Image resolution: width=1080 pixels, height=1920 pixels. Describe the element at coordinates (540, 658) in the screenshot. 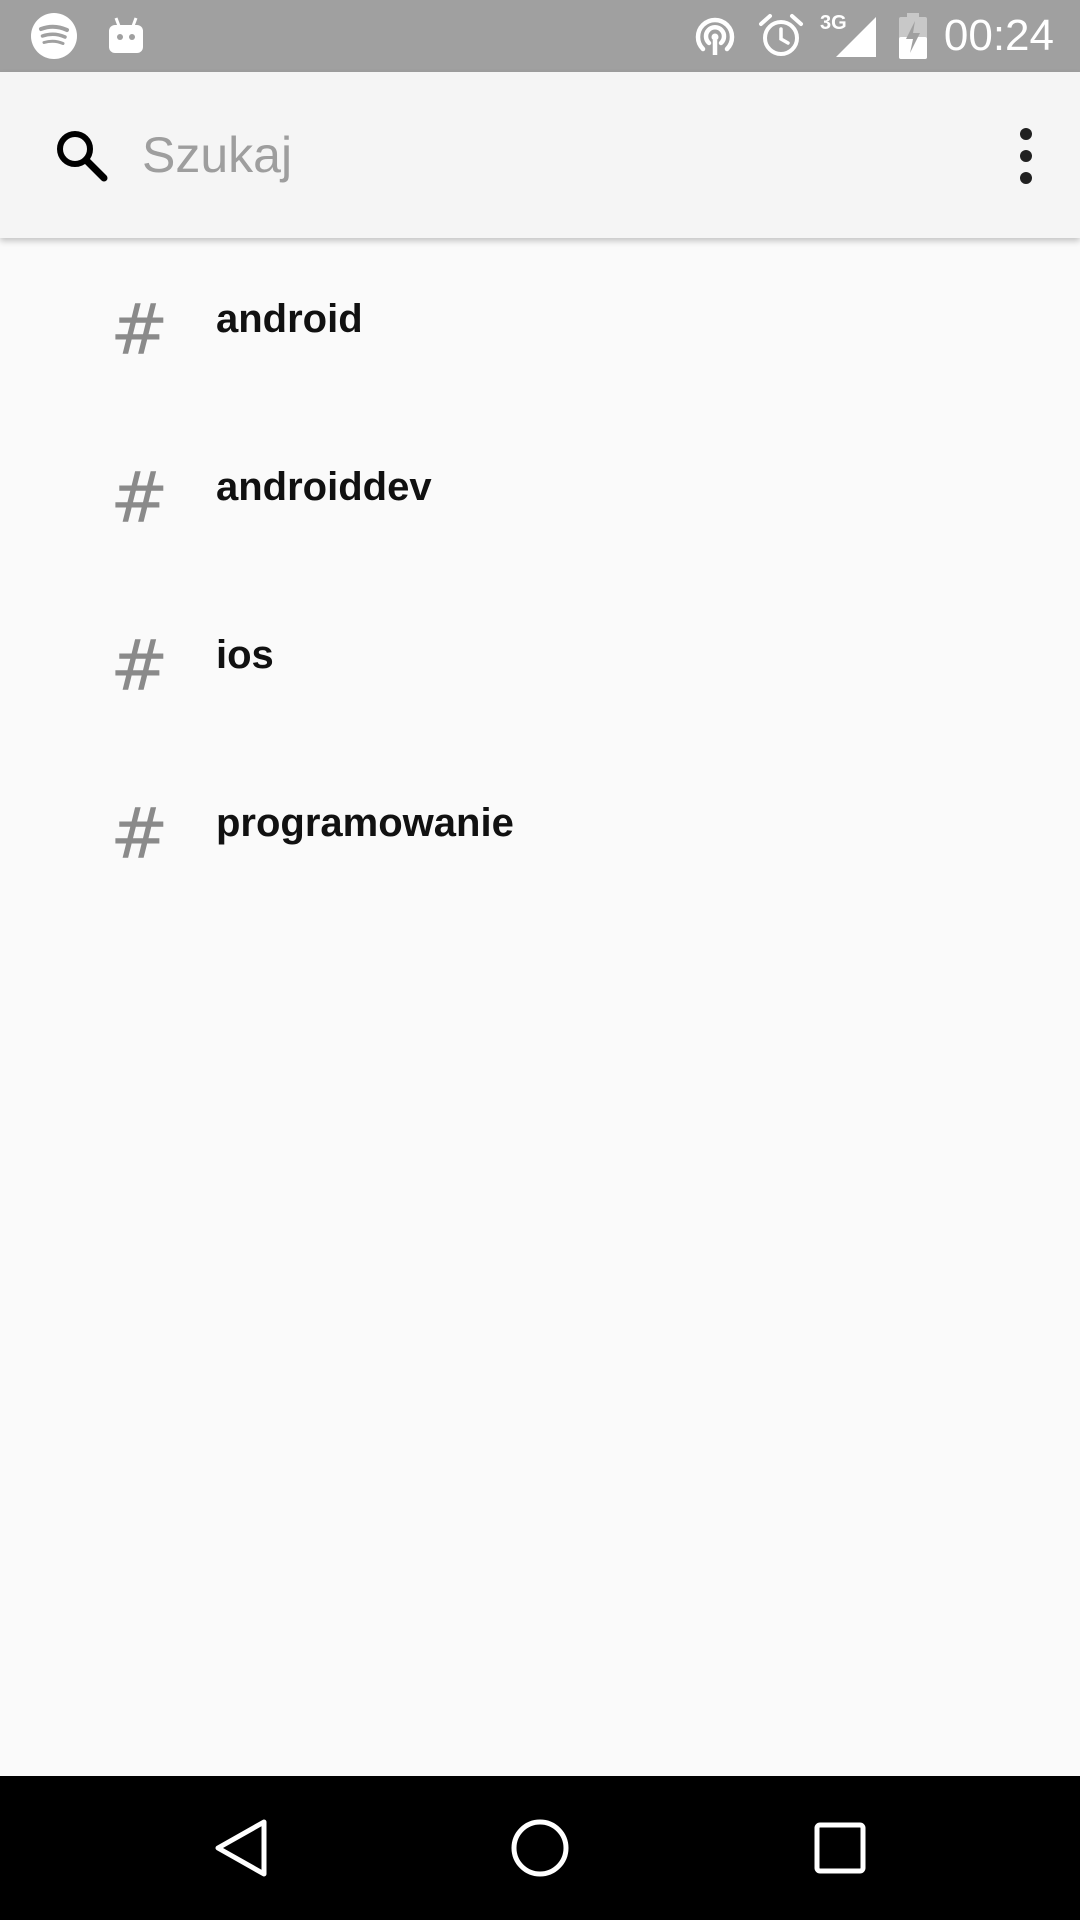

I see `list-item: # ios` at that location.